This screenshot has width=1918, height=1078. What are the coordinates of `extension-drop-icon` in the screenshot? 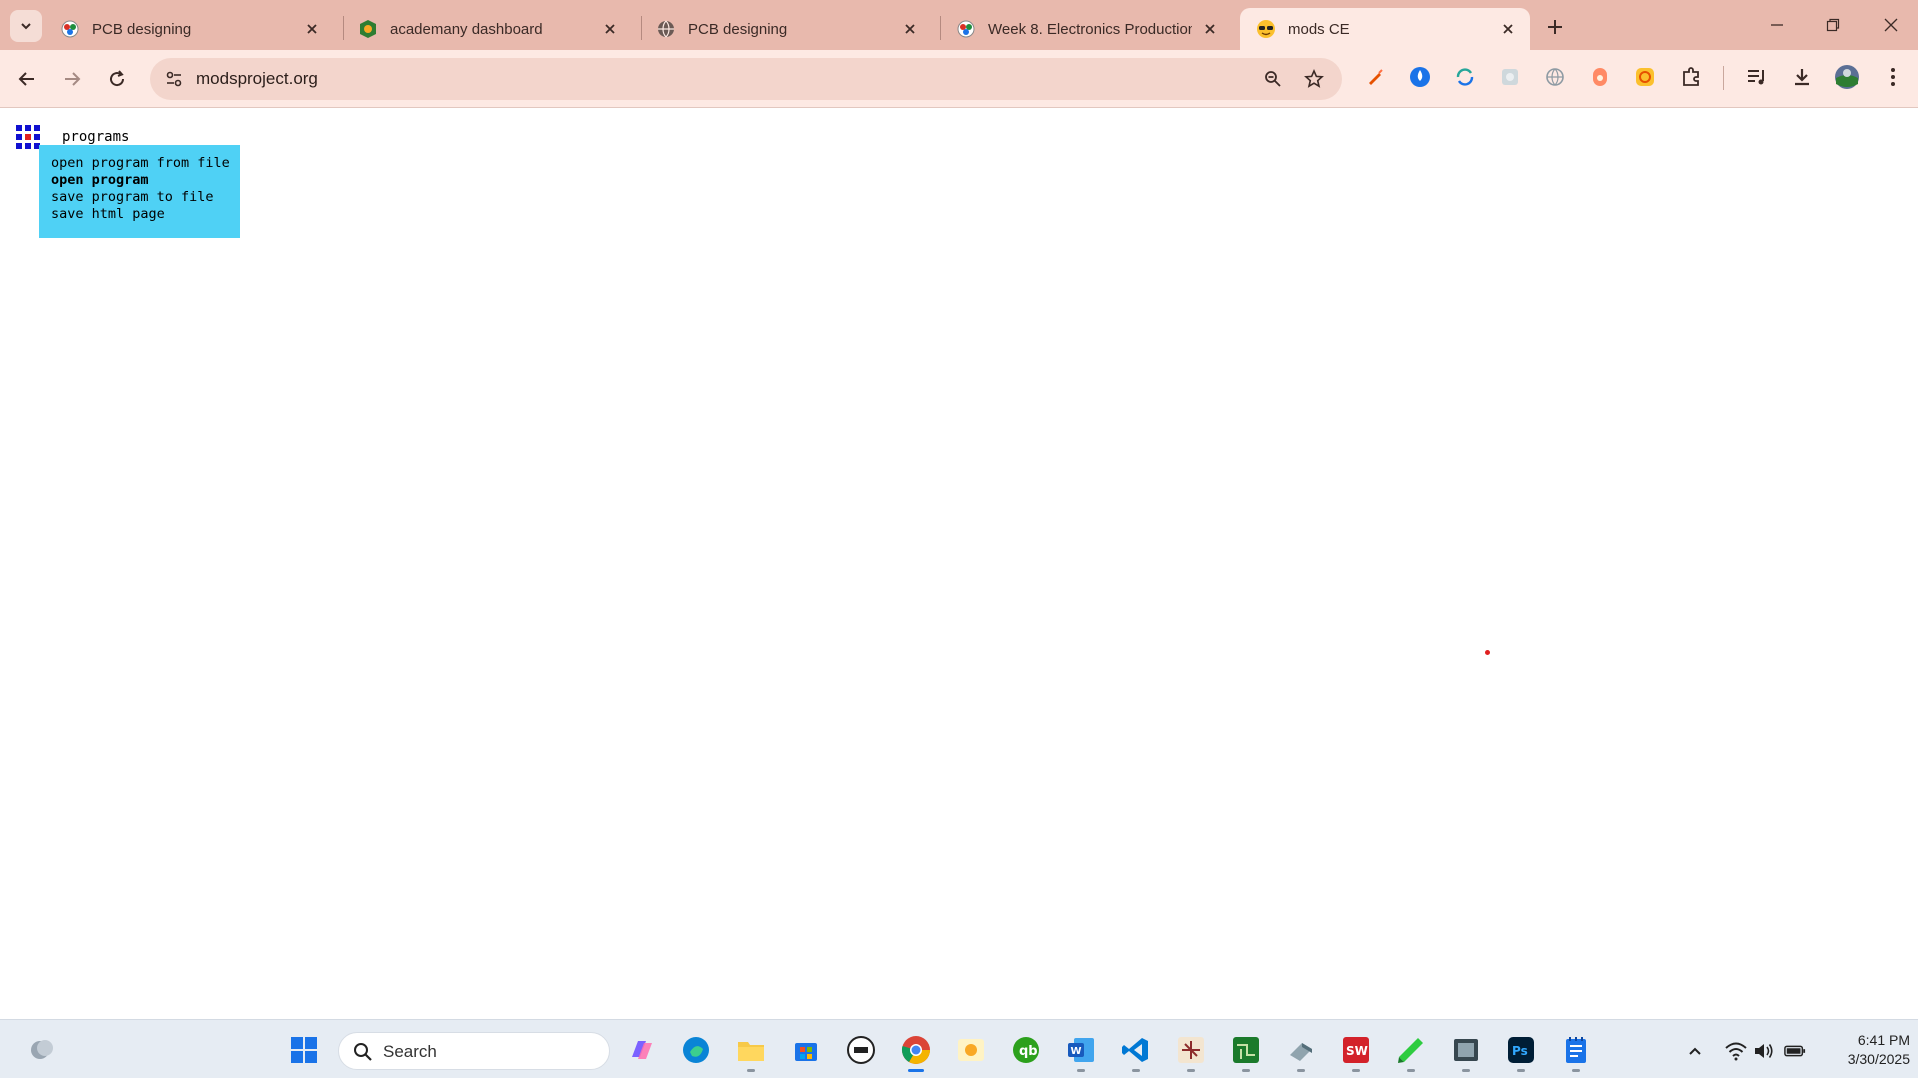 It's located at (1420, 77).